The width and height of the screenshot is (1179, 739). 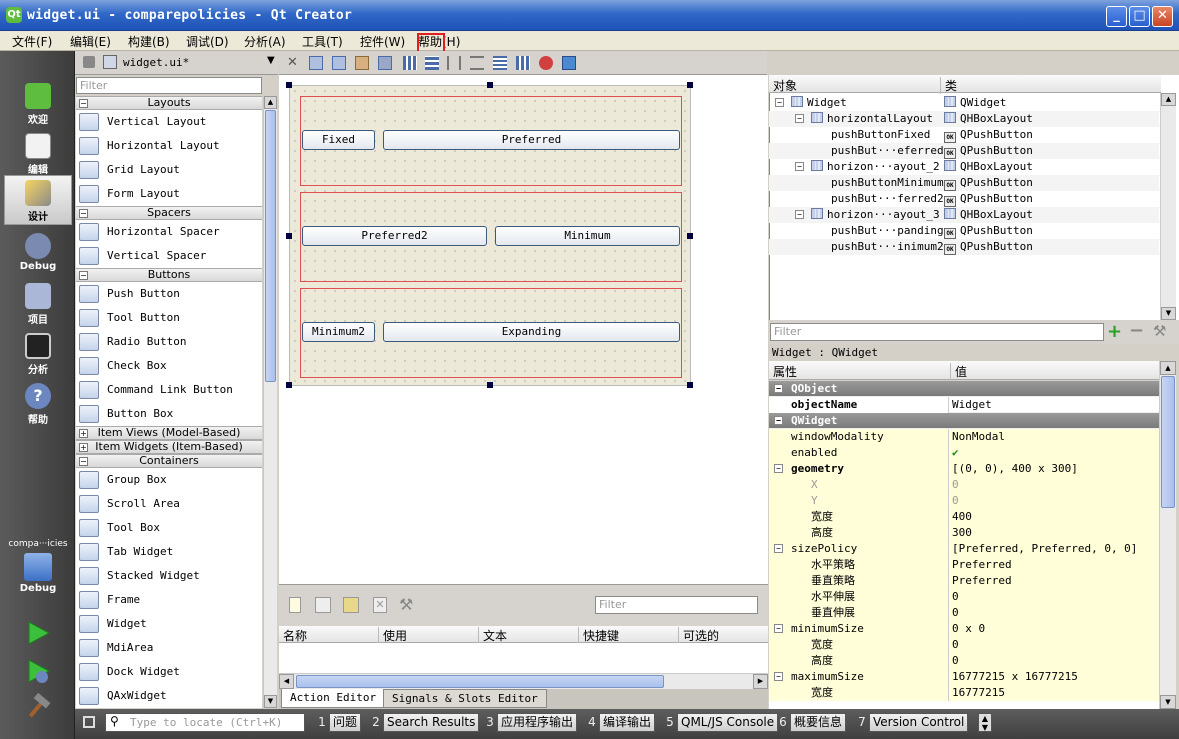 What do you see at coordinates (410, 63) in the screenshot?
I see `horizontal-layout-icon` at bounding box center [410, 63].